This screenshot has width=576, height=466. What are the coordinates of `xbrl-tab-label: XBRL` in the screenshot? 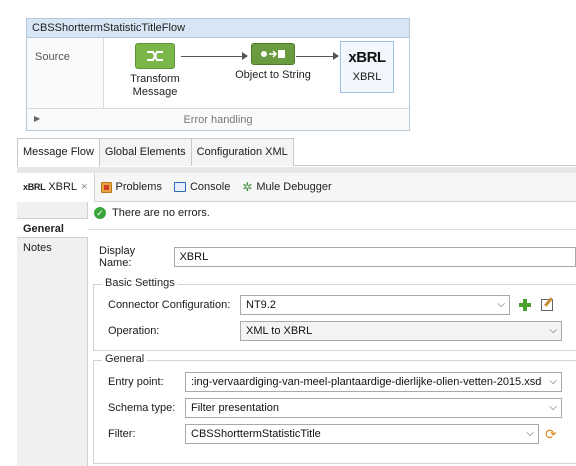 It's located at (63, 187).